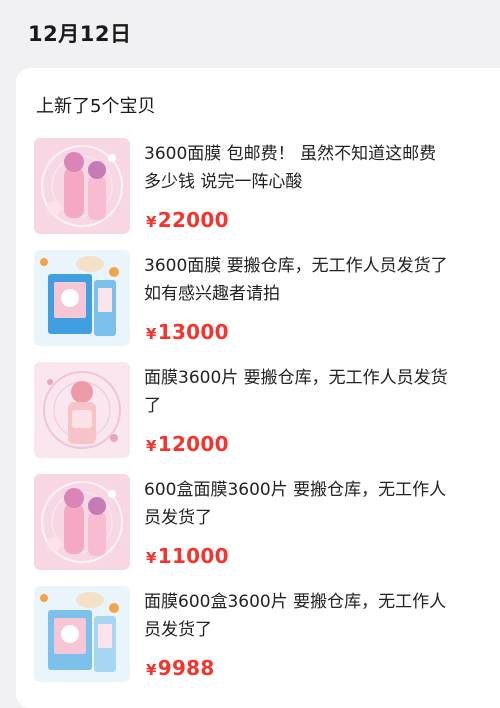 The image size is (500, 708). What do you see at coordinates (295, 490) in the screenshot?
I see `product-description-line: 600盒面膜3600片 要搬仓库，无工作人` at bounding box center [295, 490].